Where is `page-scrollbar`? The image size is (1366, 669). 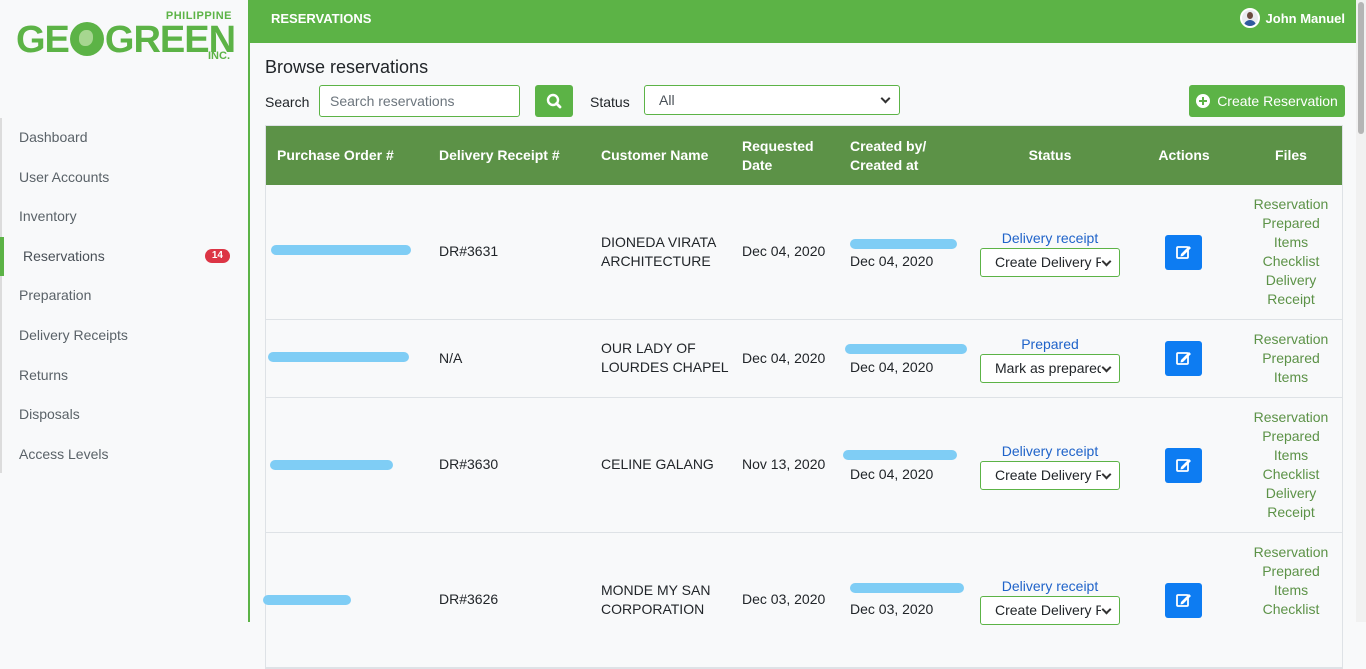 page-scrollbar is located at coordinates (1361, 311).